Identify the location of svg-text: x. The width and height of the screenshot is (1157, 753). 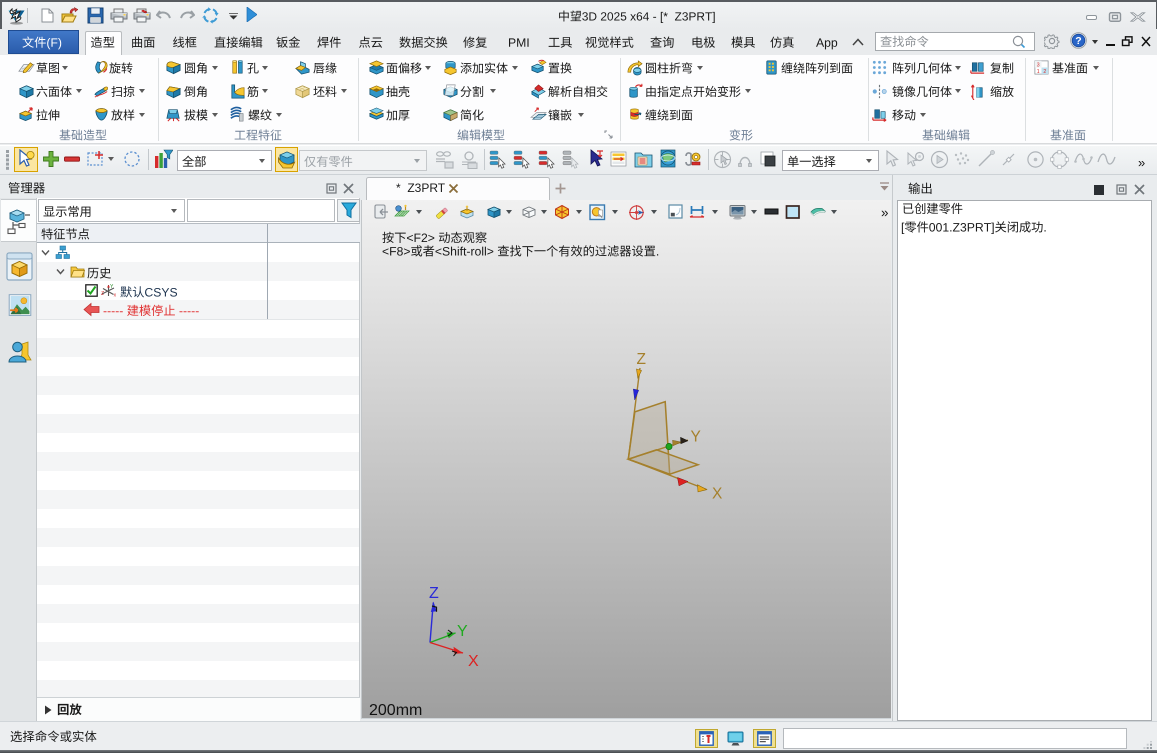
(115, 296).